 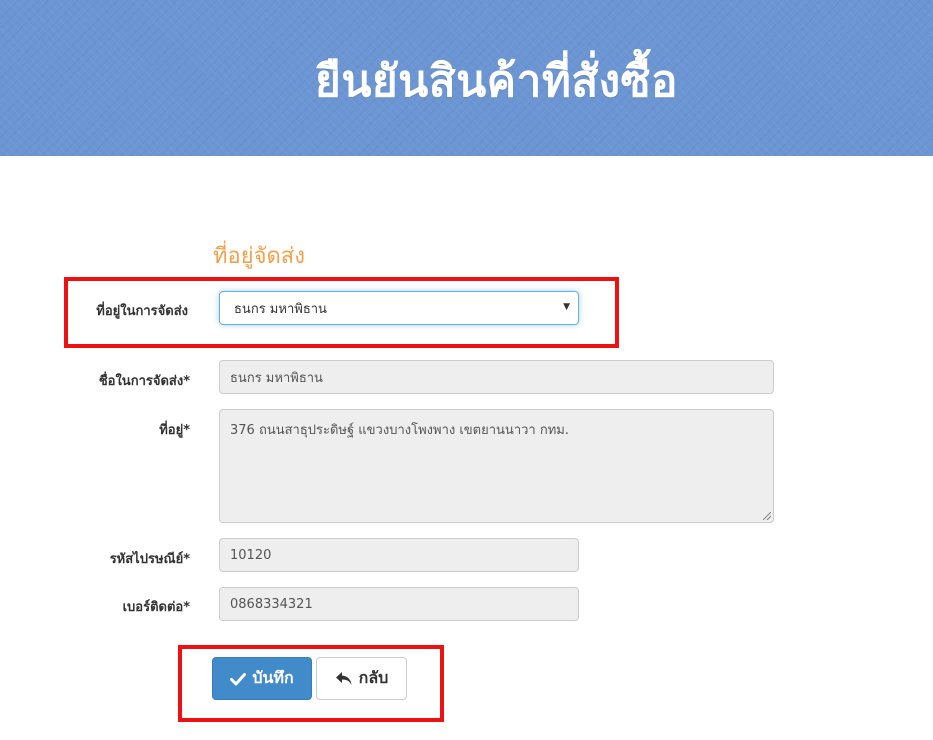 What do you see at coordinates (271, 604) in the screenshot?
I see `phone-field-value: 0868334321` at bounding box center [271, 604].